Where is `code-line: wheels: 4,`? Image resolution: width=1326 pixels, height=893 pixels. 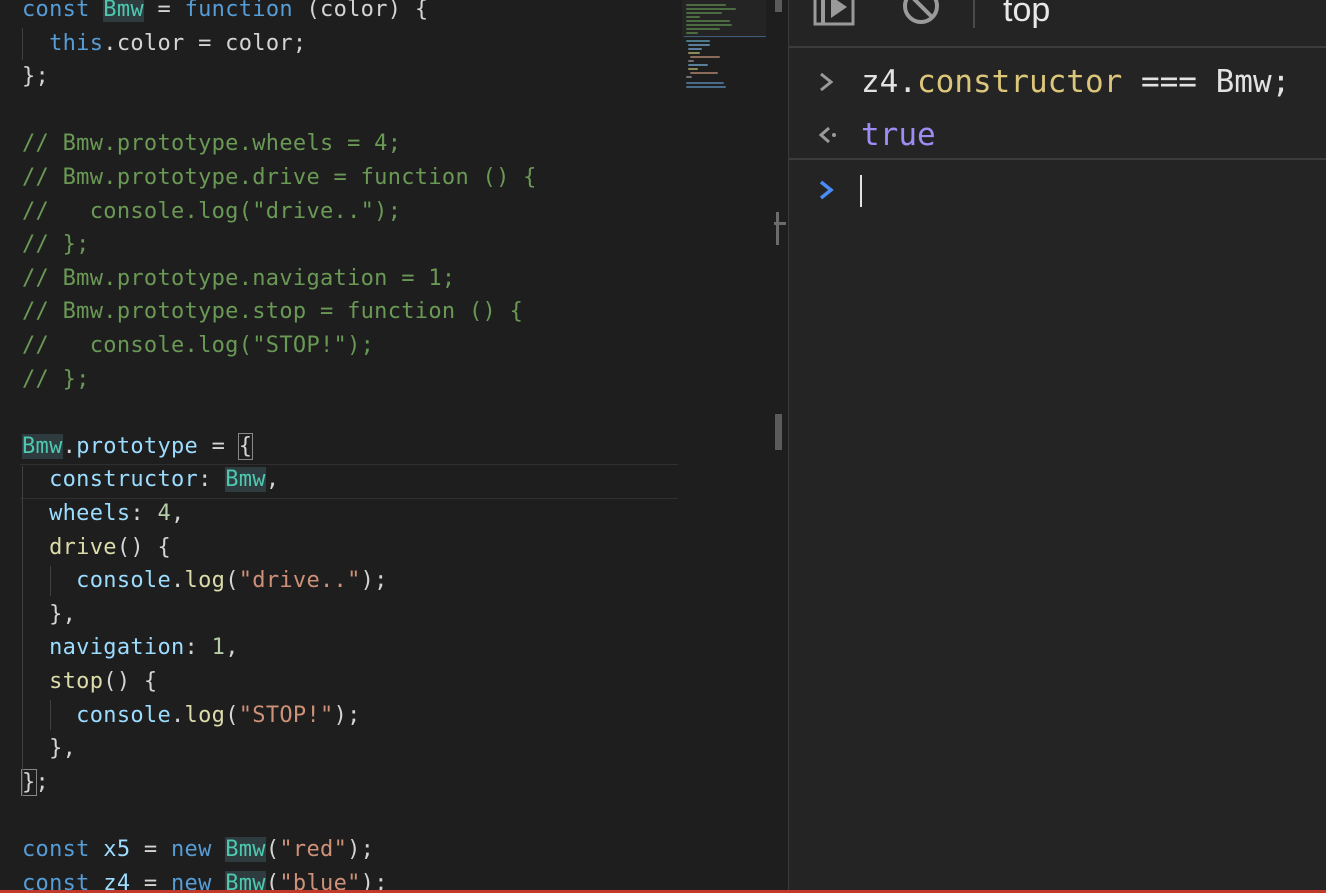
code-line: wheels: 4, is located at coordinates (103, 514).